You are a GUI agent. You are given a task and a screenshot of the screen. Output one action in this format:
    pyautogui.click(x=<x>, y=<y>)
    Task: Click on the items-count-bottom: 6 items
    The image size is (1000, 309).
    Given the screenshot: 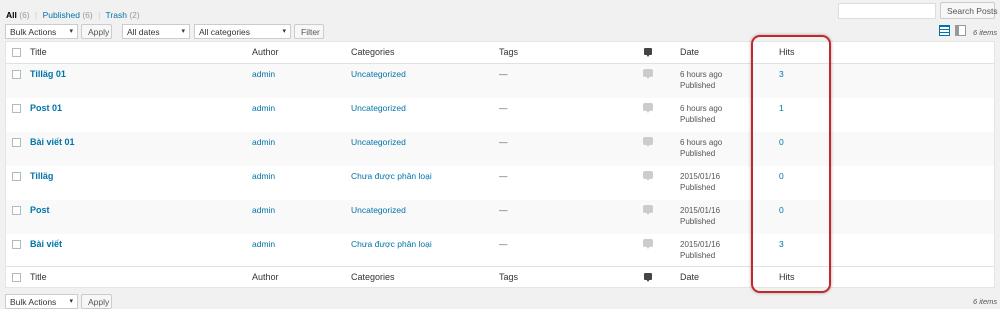 What is the action you would take?
    pyautogui.click(x=985, y=301)
    